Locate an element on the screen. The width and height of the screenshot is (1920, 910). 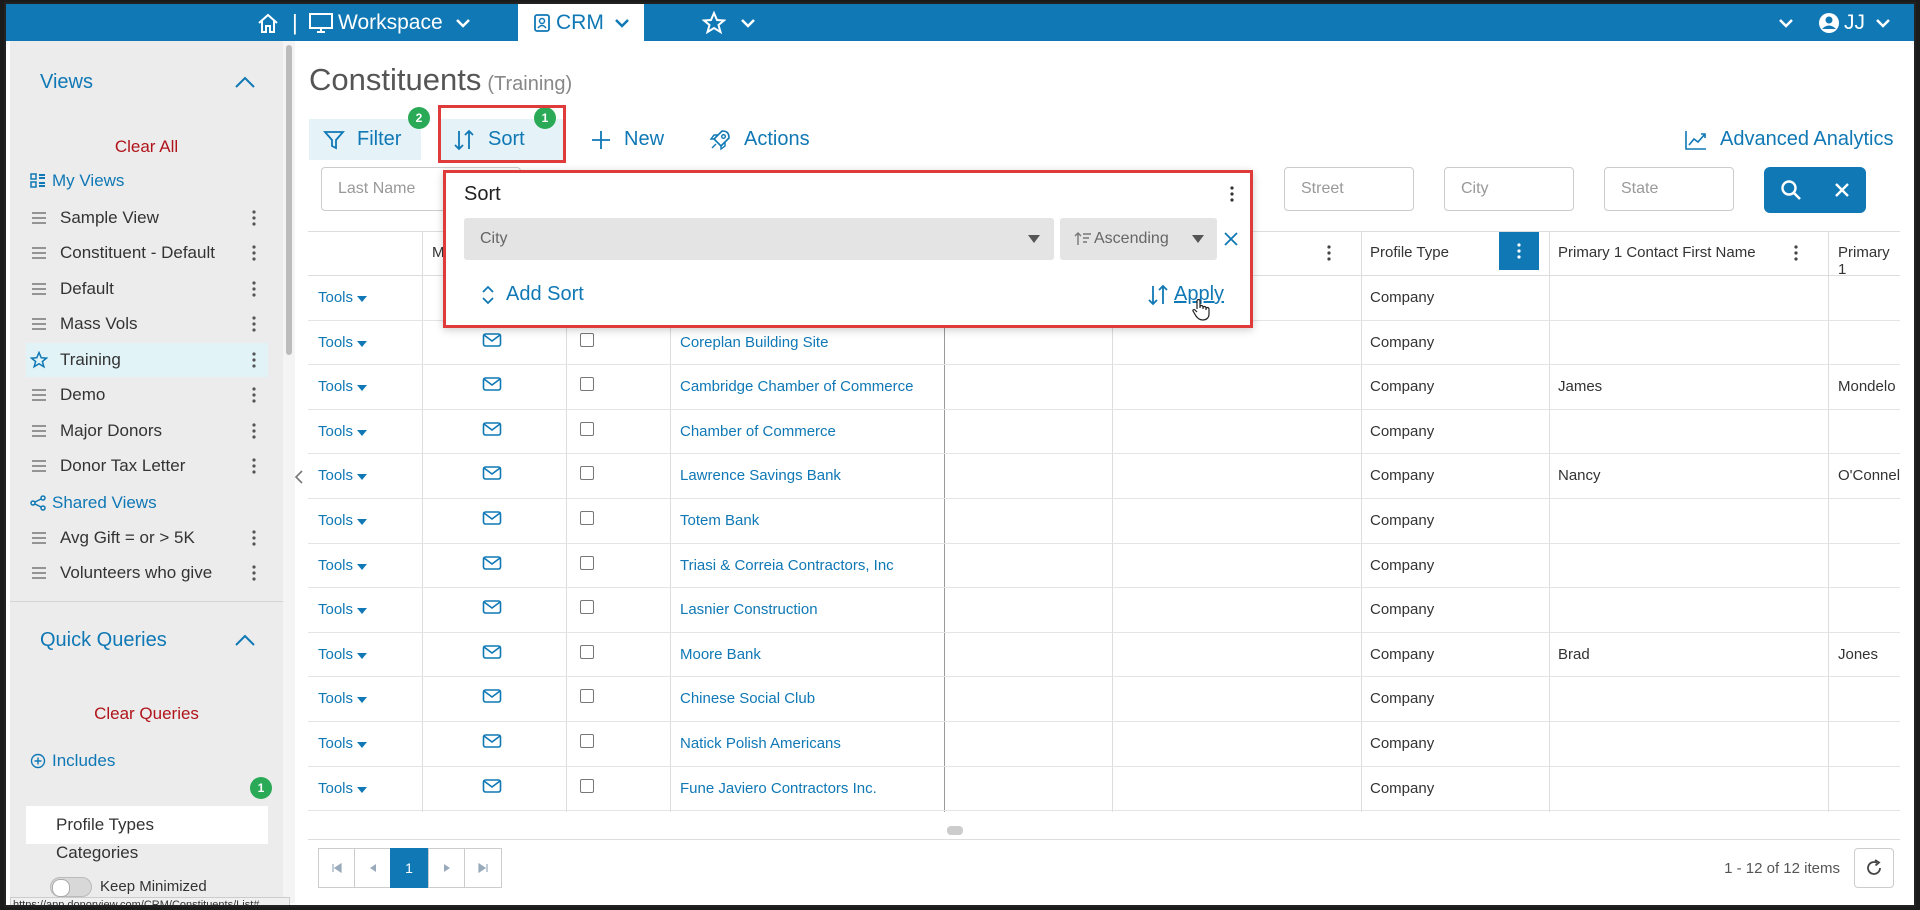
constituent-name-link: Chinese Social Club is located at coordinates (747, 698).